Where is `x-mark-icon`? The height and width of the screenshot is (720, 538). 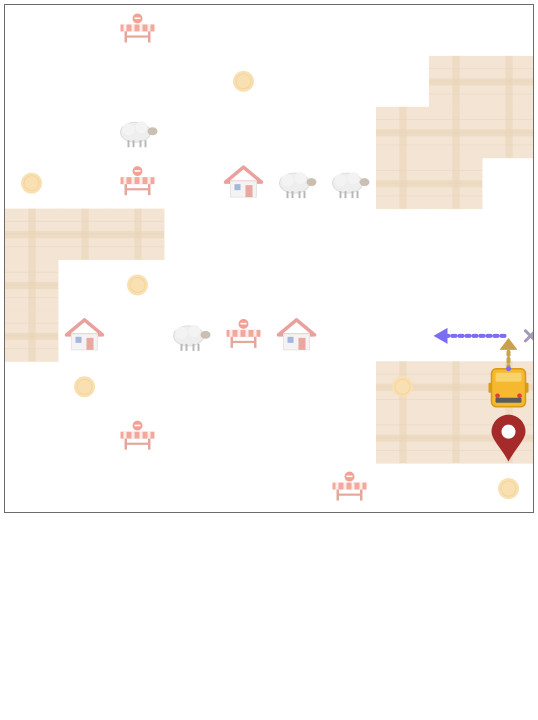 x-mark-icon is located at coordinates (528, 336).